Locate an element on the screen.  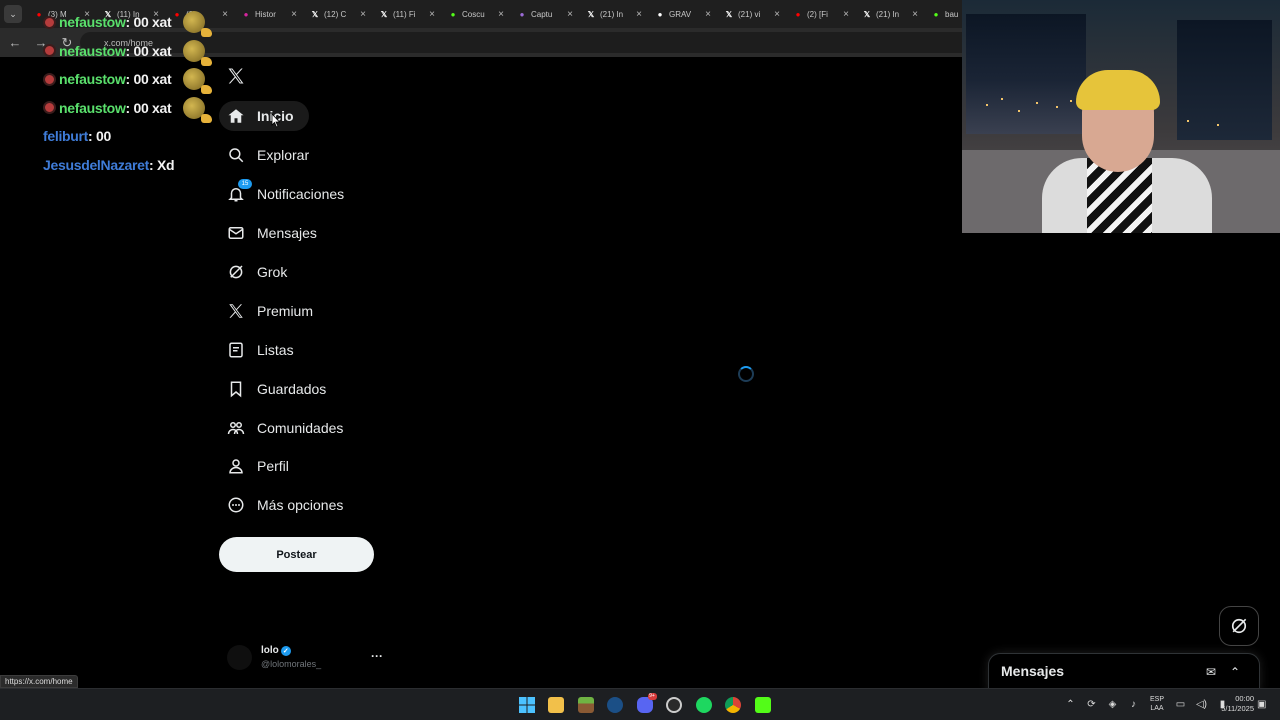
sidebar-item-comunidades: Comunidades is located at coordinates (299, 427).